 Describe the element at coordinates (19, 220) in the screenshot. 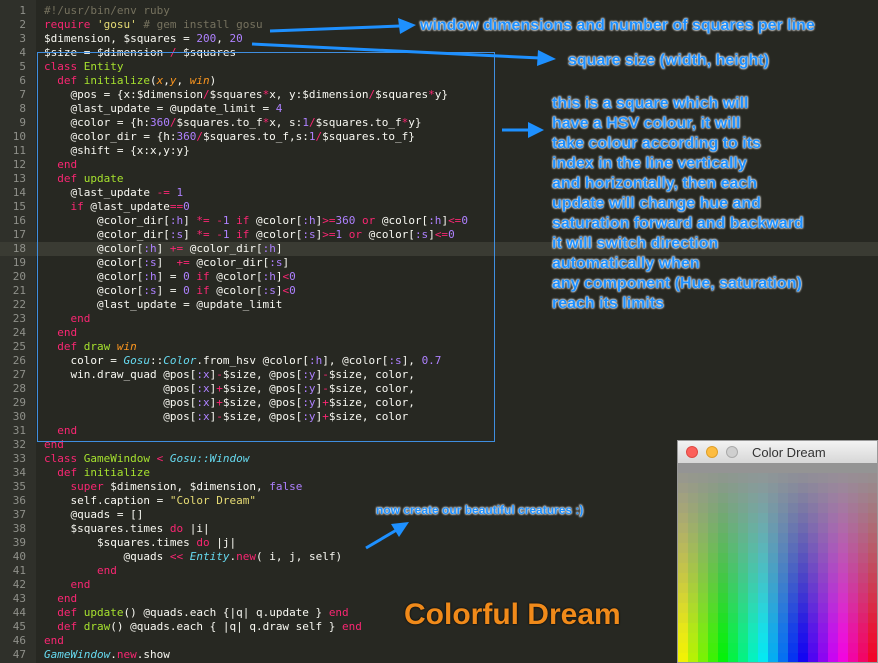

I see `line-number: 16` at that location.